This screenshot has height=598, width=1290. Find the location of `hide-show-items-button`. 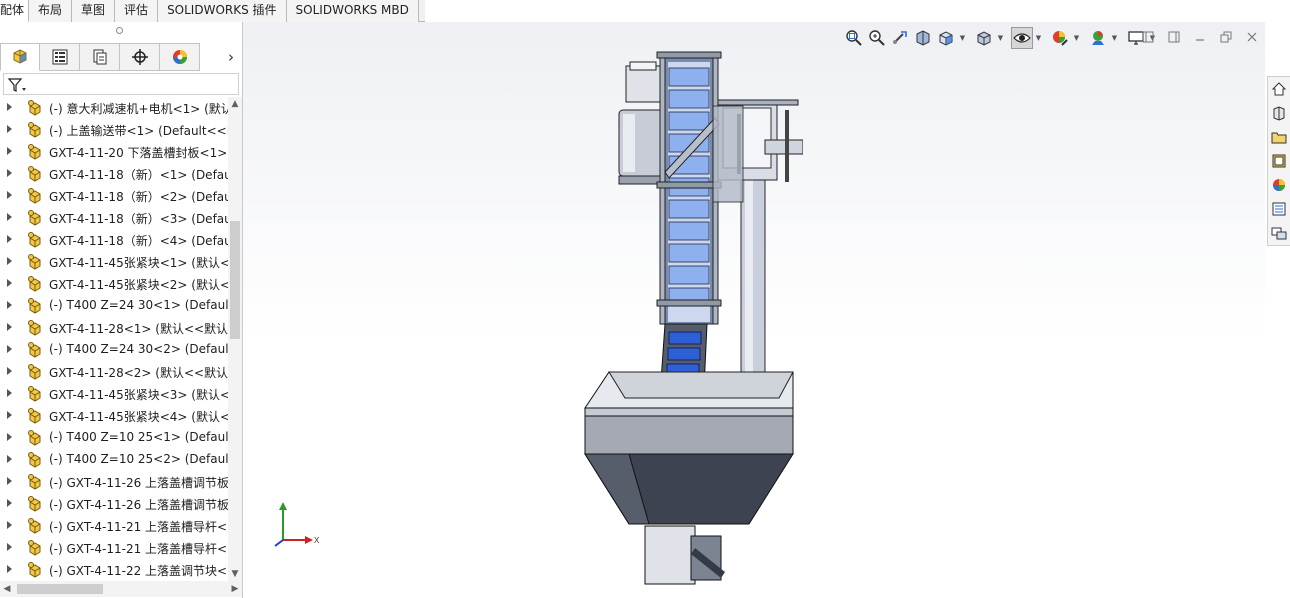

hide-show-items-button is located at coordinates (1022, 38).